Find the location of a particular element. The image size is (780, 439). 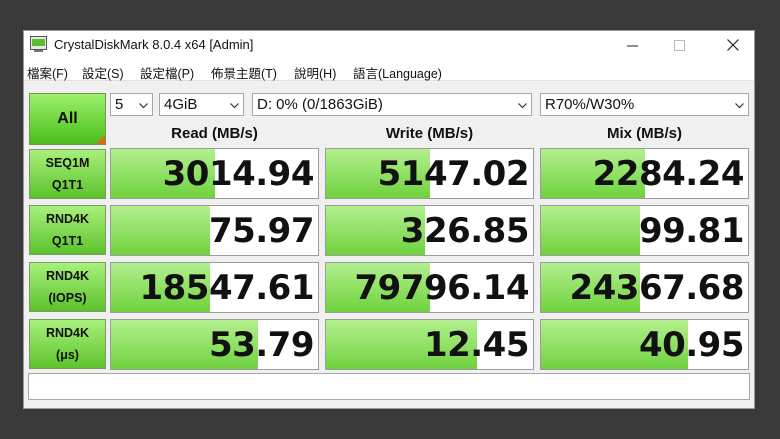

result-cell-mix: 40.95 is located at coordinates (644, 344).